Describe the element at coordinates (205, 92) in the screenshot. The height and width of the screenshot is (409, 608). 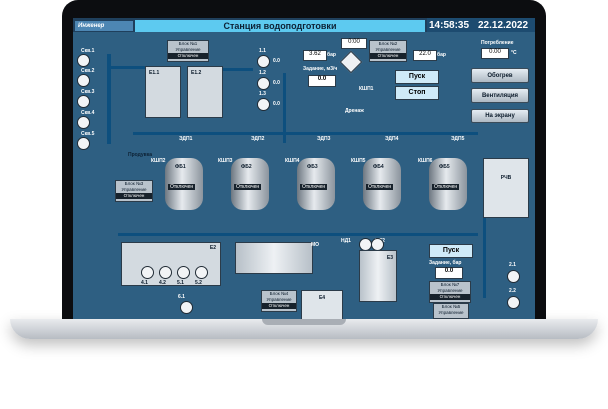
I see `filter-e12: Е1.2` at that location.